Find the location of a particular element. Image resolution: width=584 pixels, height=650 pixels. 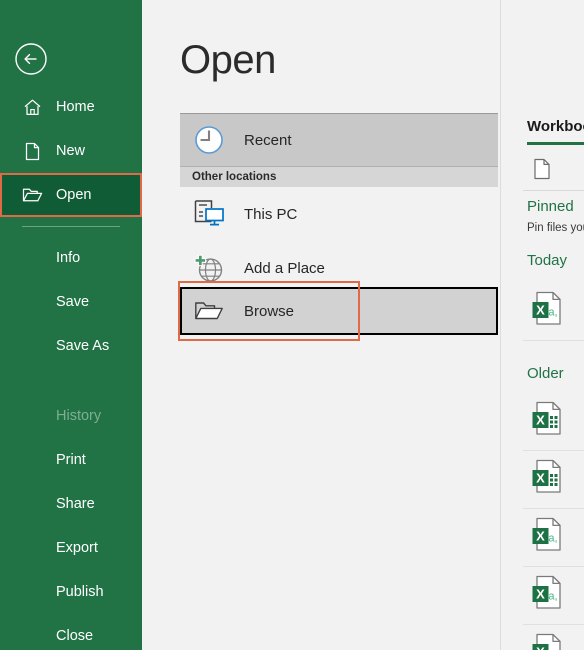

sidebar-item-label: Home is located at coordinates (75, 107).